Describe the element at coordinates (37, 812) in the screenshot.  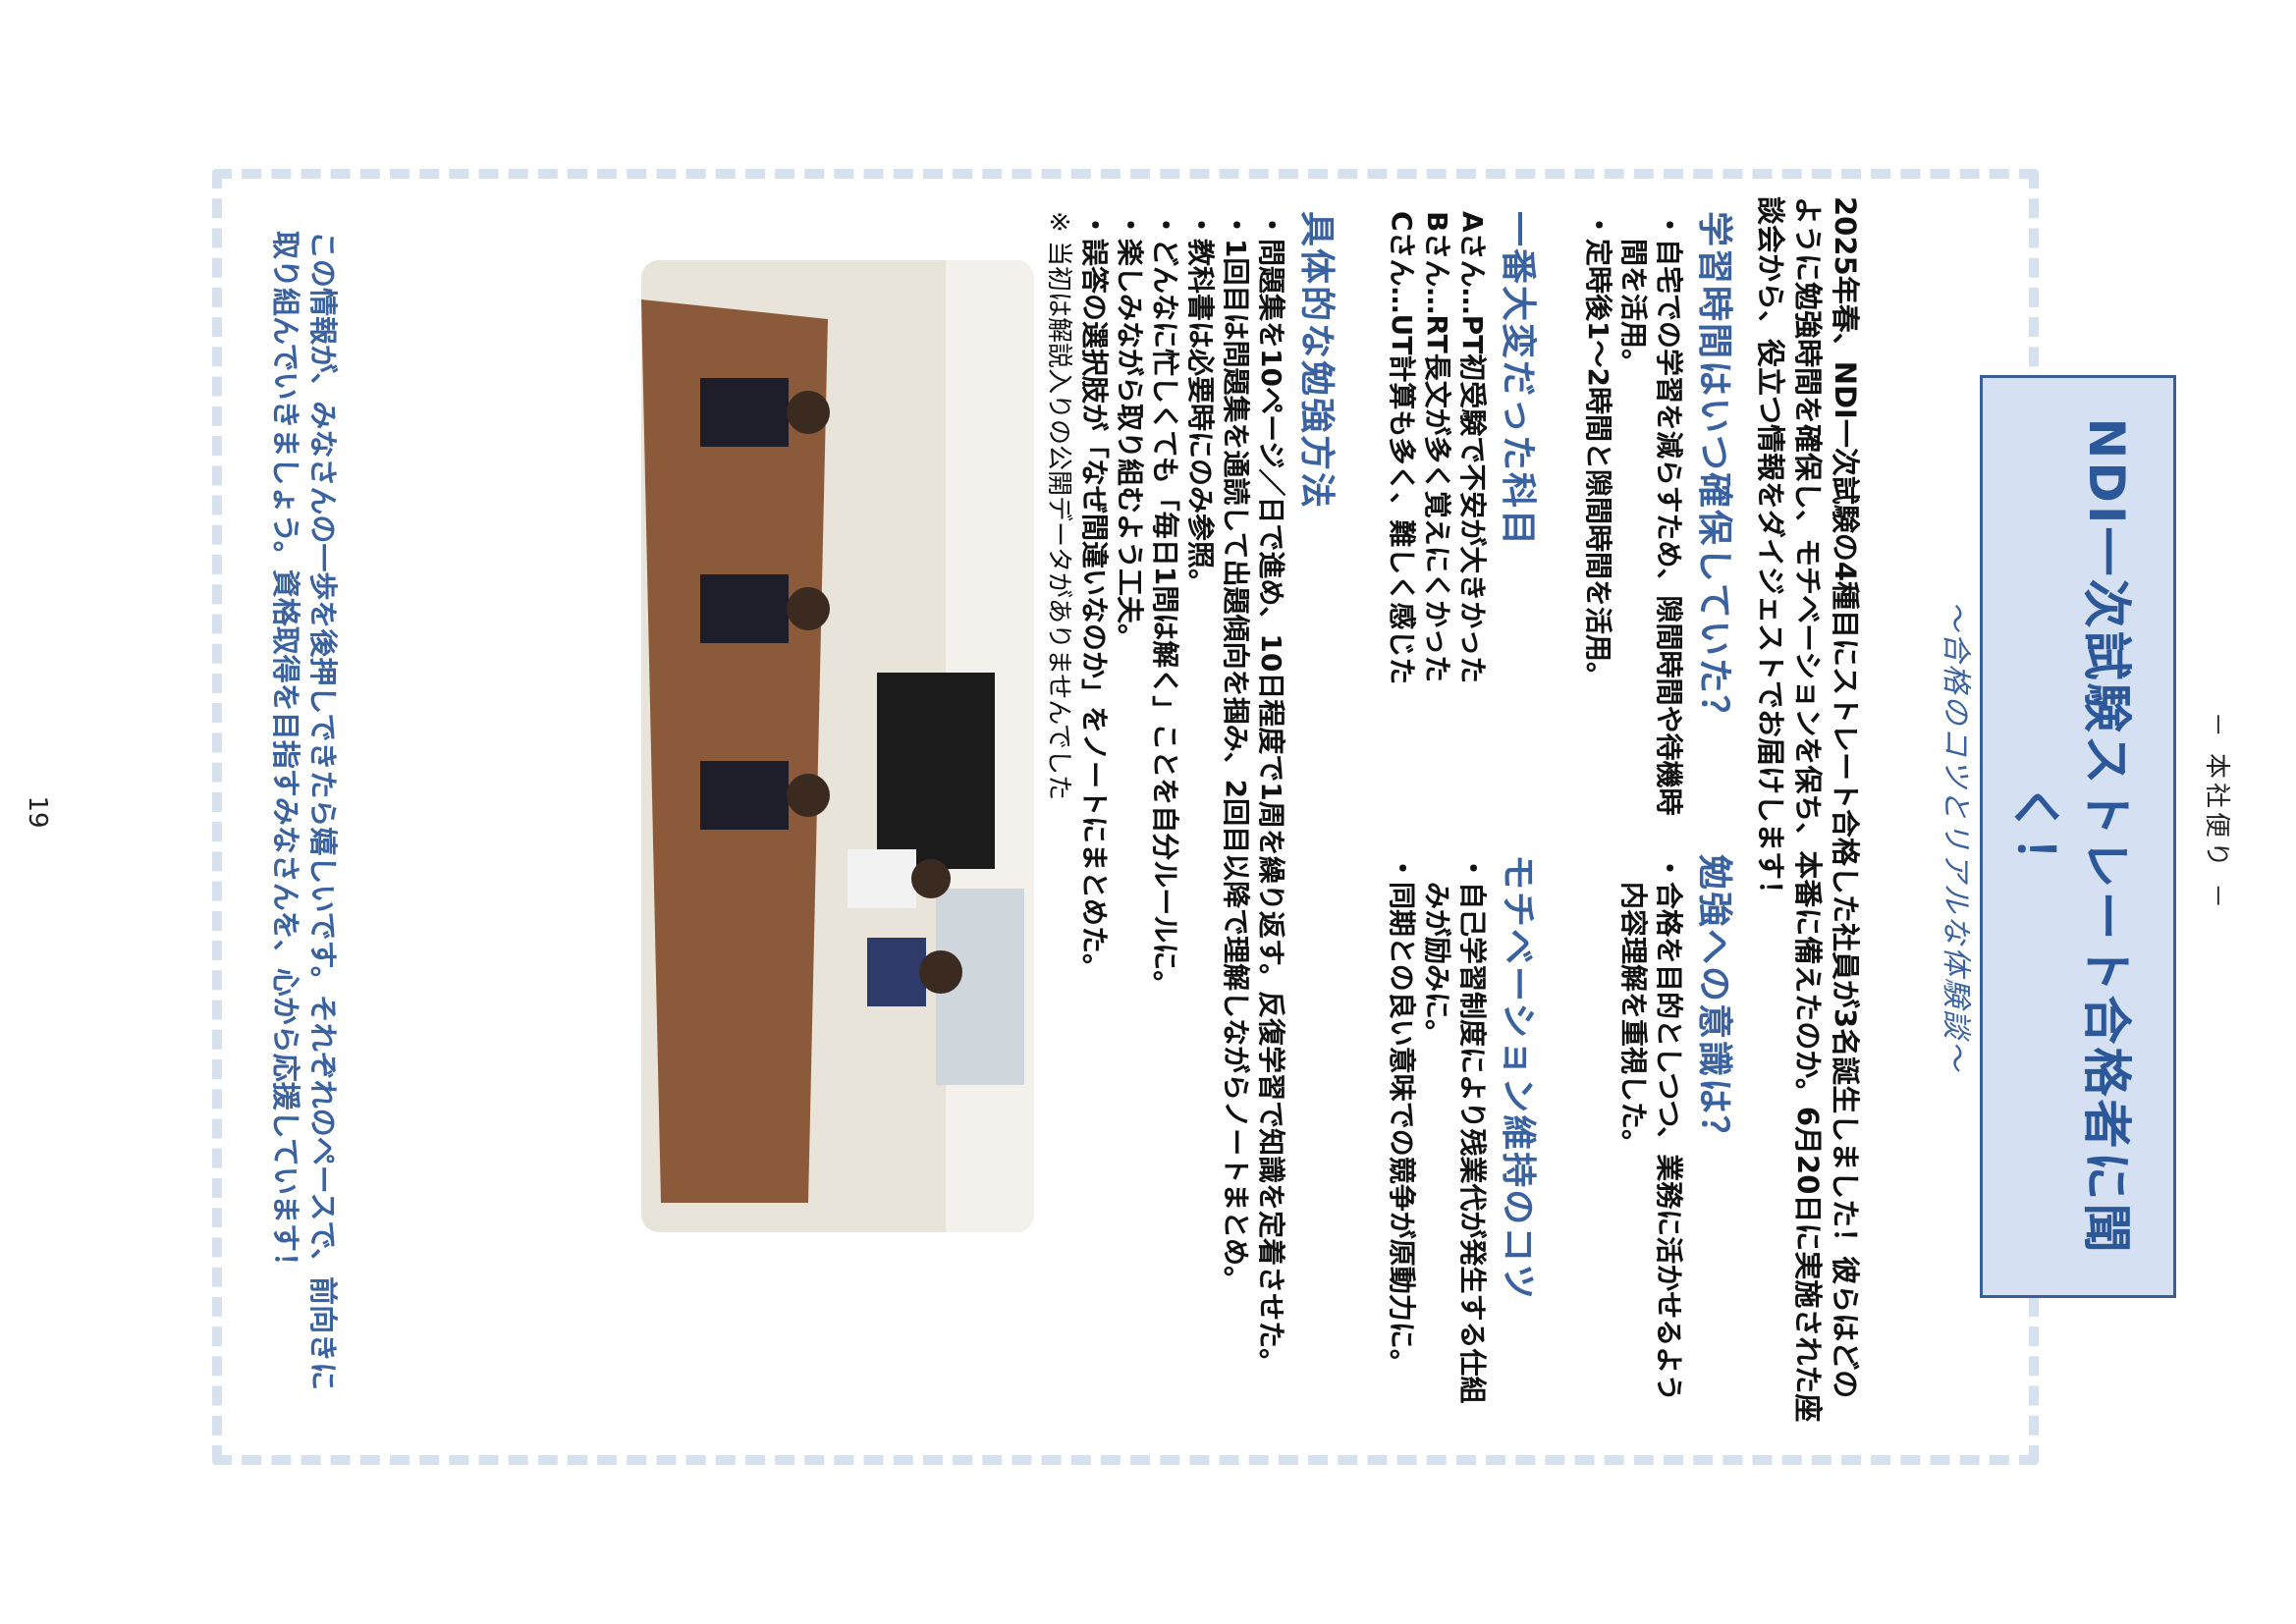
I see `page-number: 19` at that location.